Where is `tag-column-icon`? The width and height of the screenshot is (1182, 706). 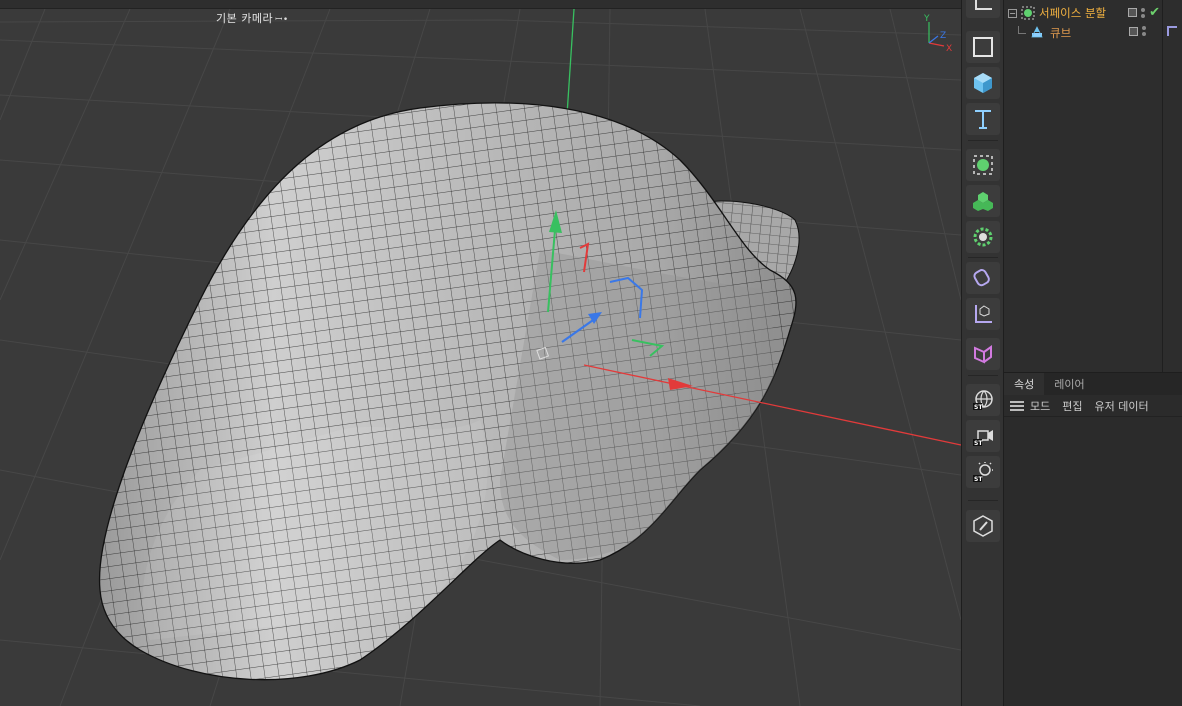 tag-column-icon is located at coordinates (1172, 31).